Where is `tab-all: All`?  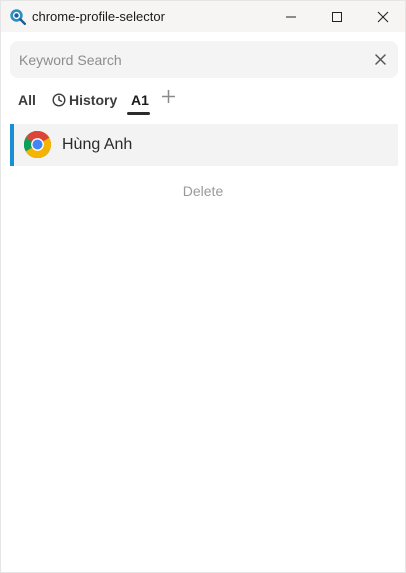
tab-all: All is located at coordinates (27, 100).